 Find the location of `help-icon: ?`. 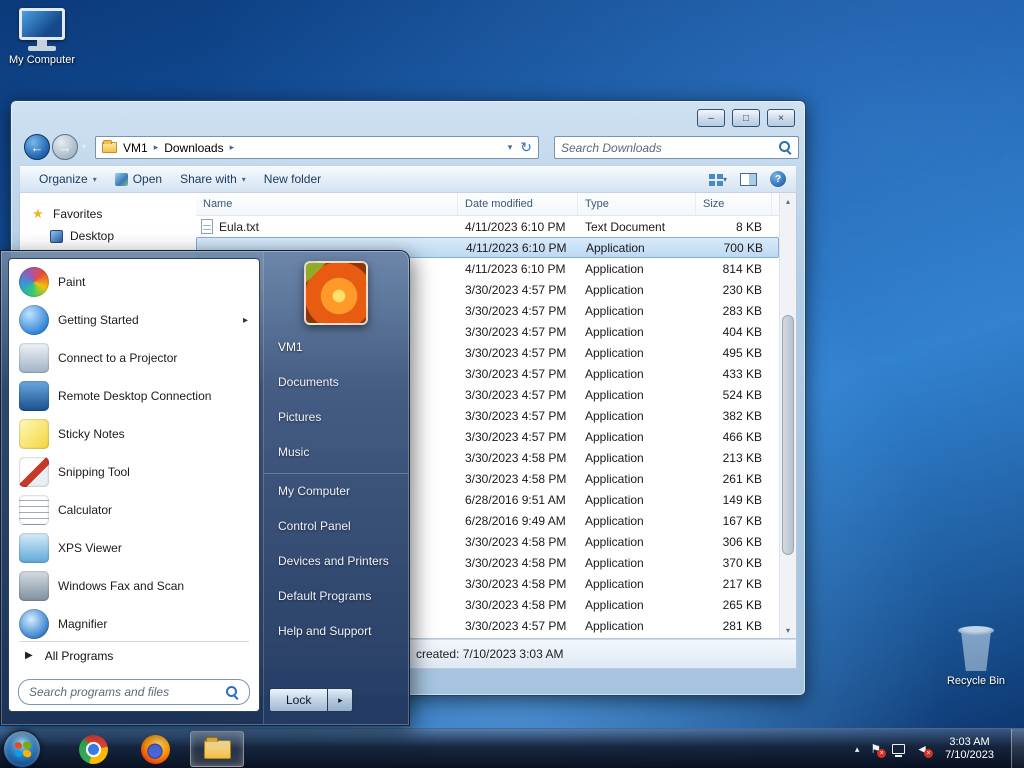

help-icon: ? is located at coordinates (778, 179).